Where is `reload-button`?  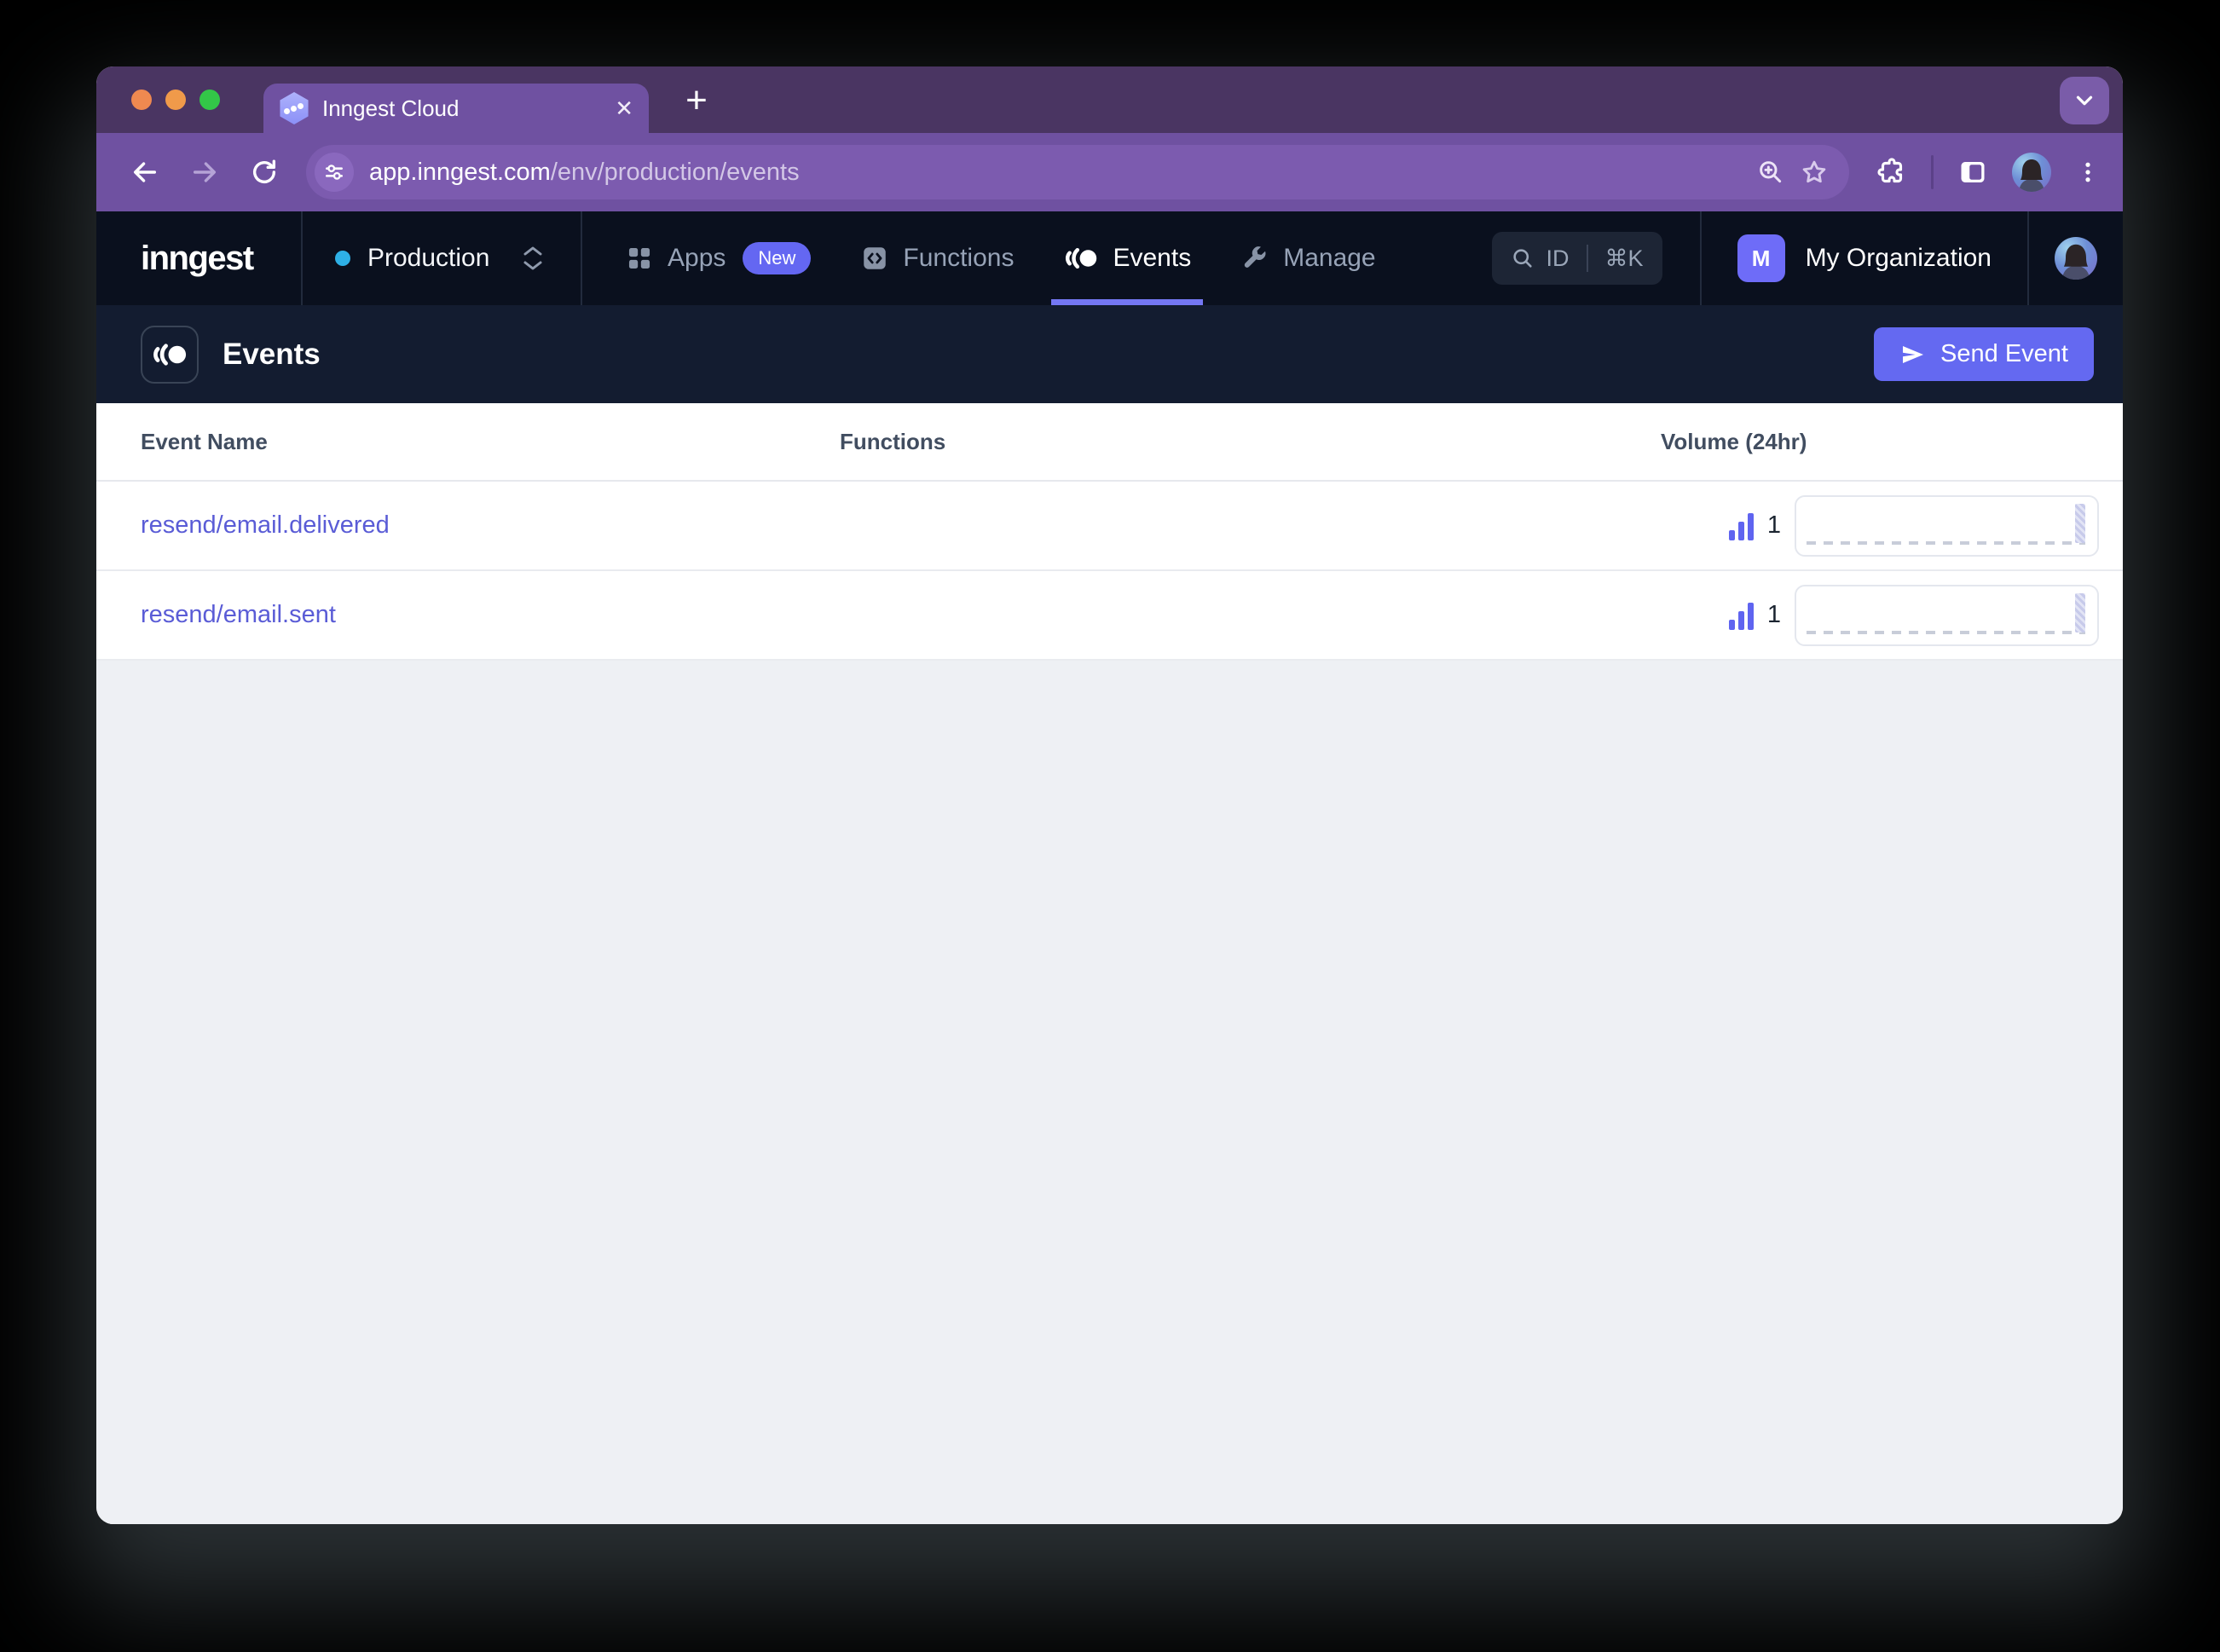
reload-button is located at coordinates (264, 172).